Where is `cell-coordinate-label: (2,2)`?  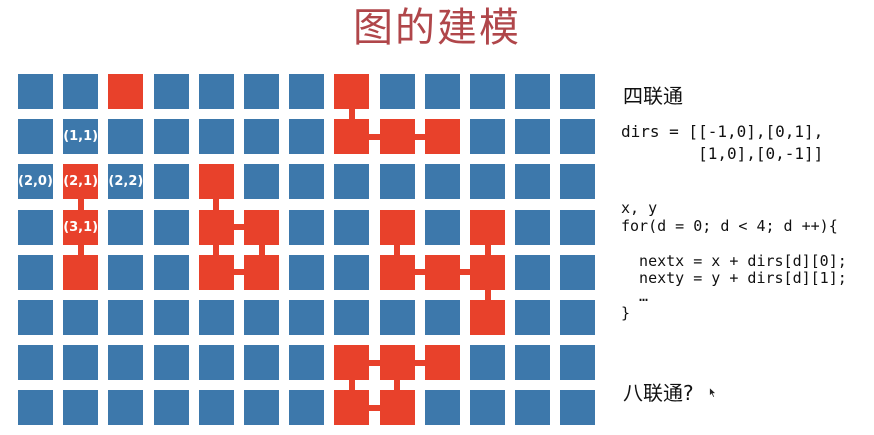 cell-coordinate-label: (2,2) is located at coordinates (126, 182).